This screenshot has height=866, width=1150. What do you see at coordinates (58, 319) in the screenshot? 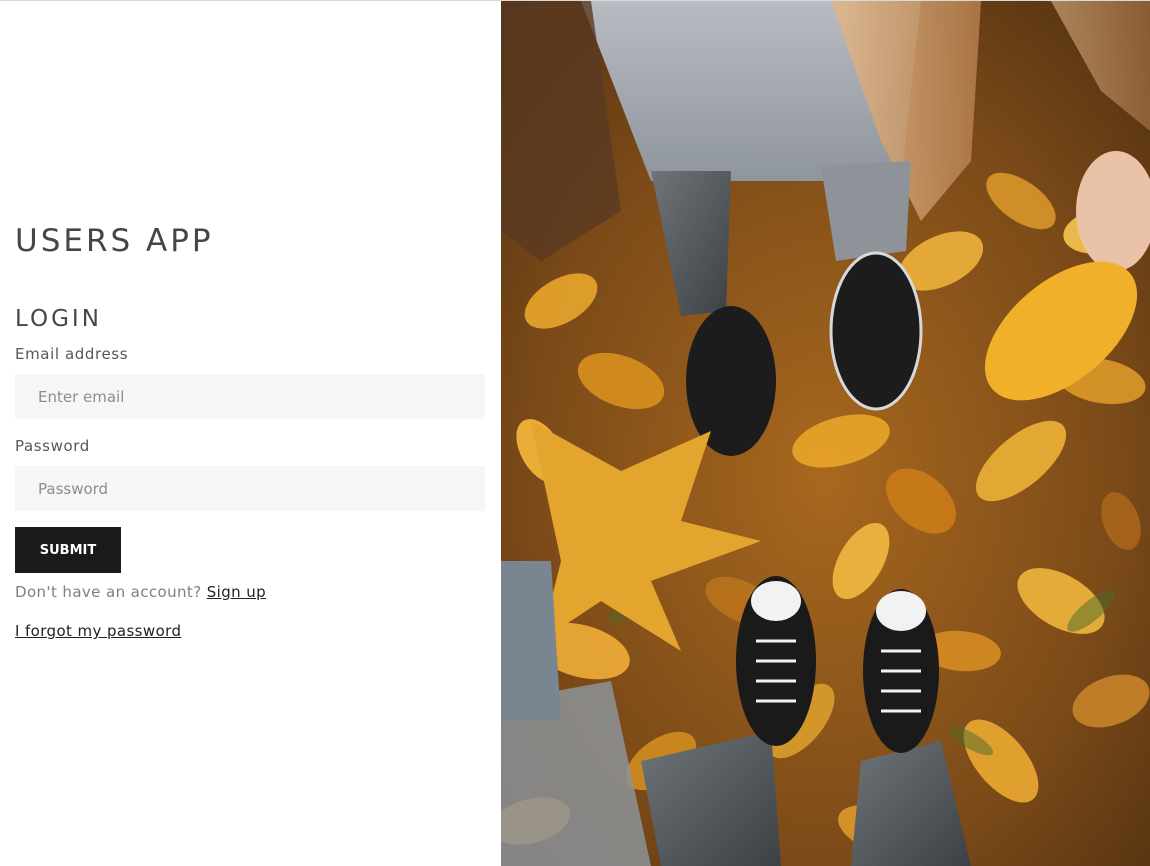
I see `login-heading: LOGIN` at bounding box center [58, 319].